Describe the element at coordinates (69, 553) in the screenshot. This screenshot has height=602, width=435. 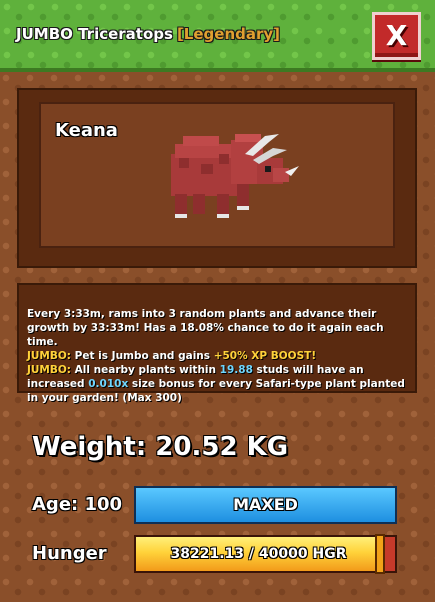
I see `hunger-label: Hunger` at that location.